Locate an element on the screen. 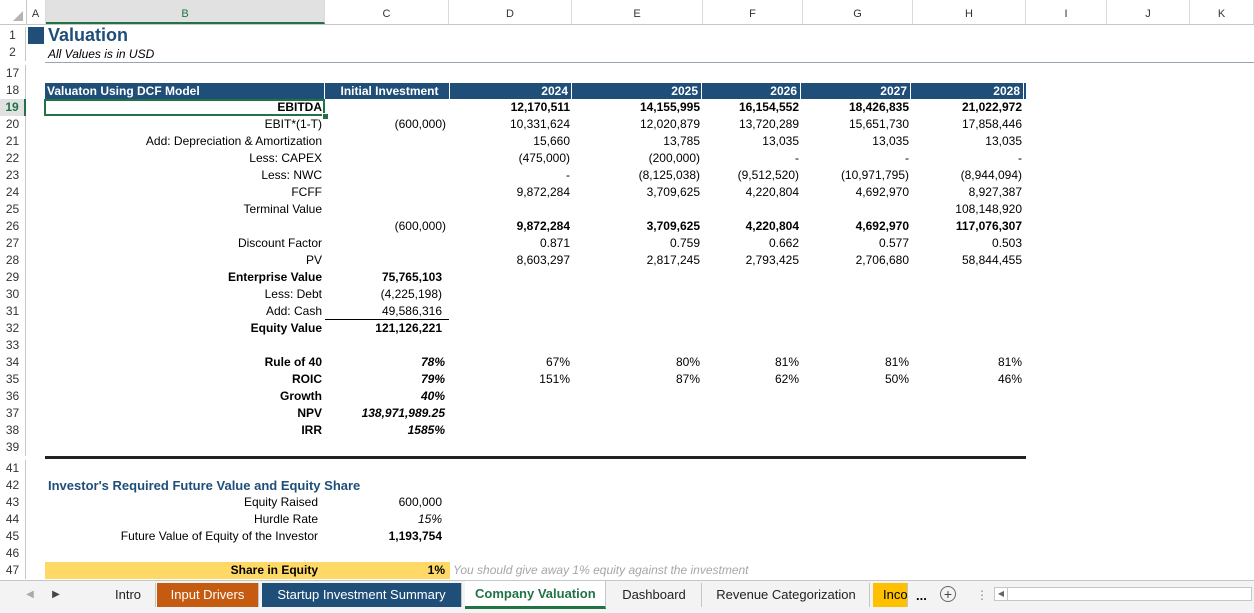  sheet-tab-input-drivers: Input Drivers is located at coordinates (208, 595).